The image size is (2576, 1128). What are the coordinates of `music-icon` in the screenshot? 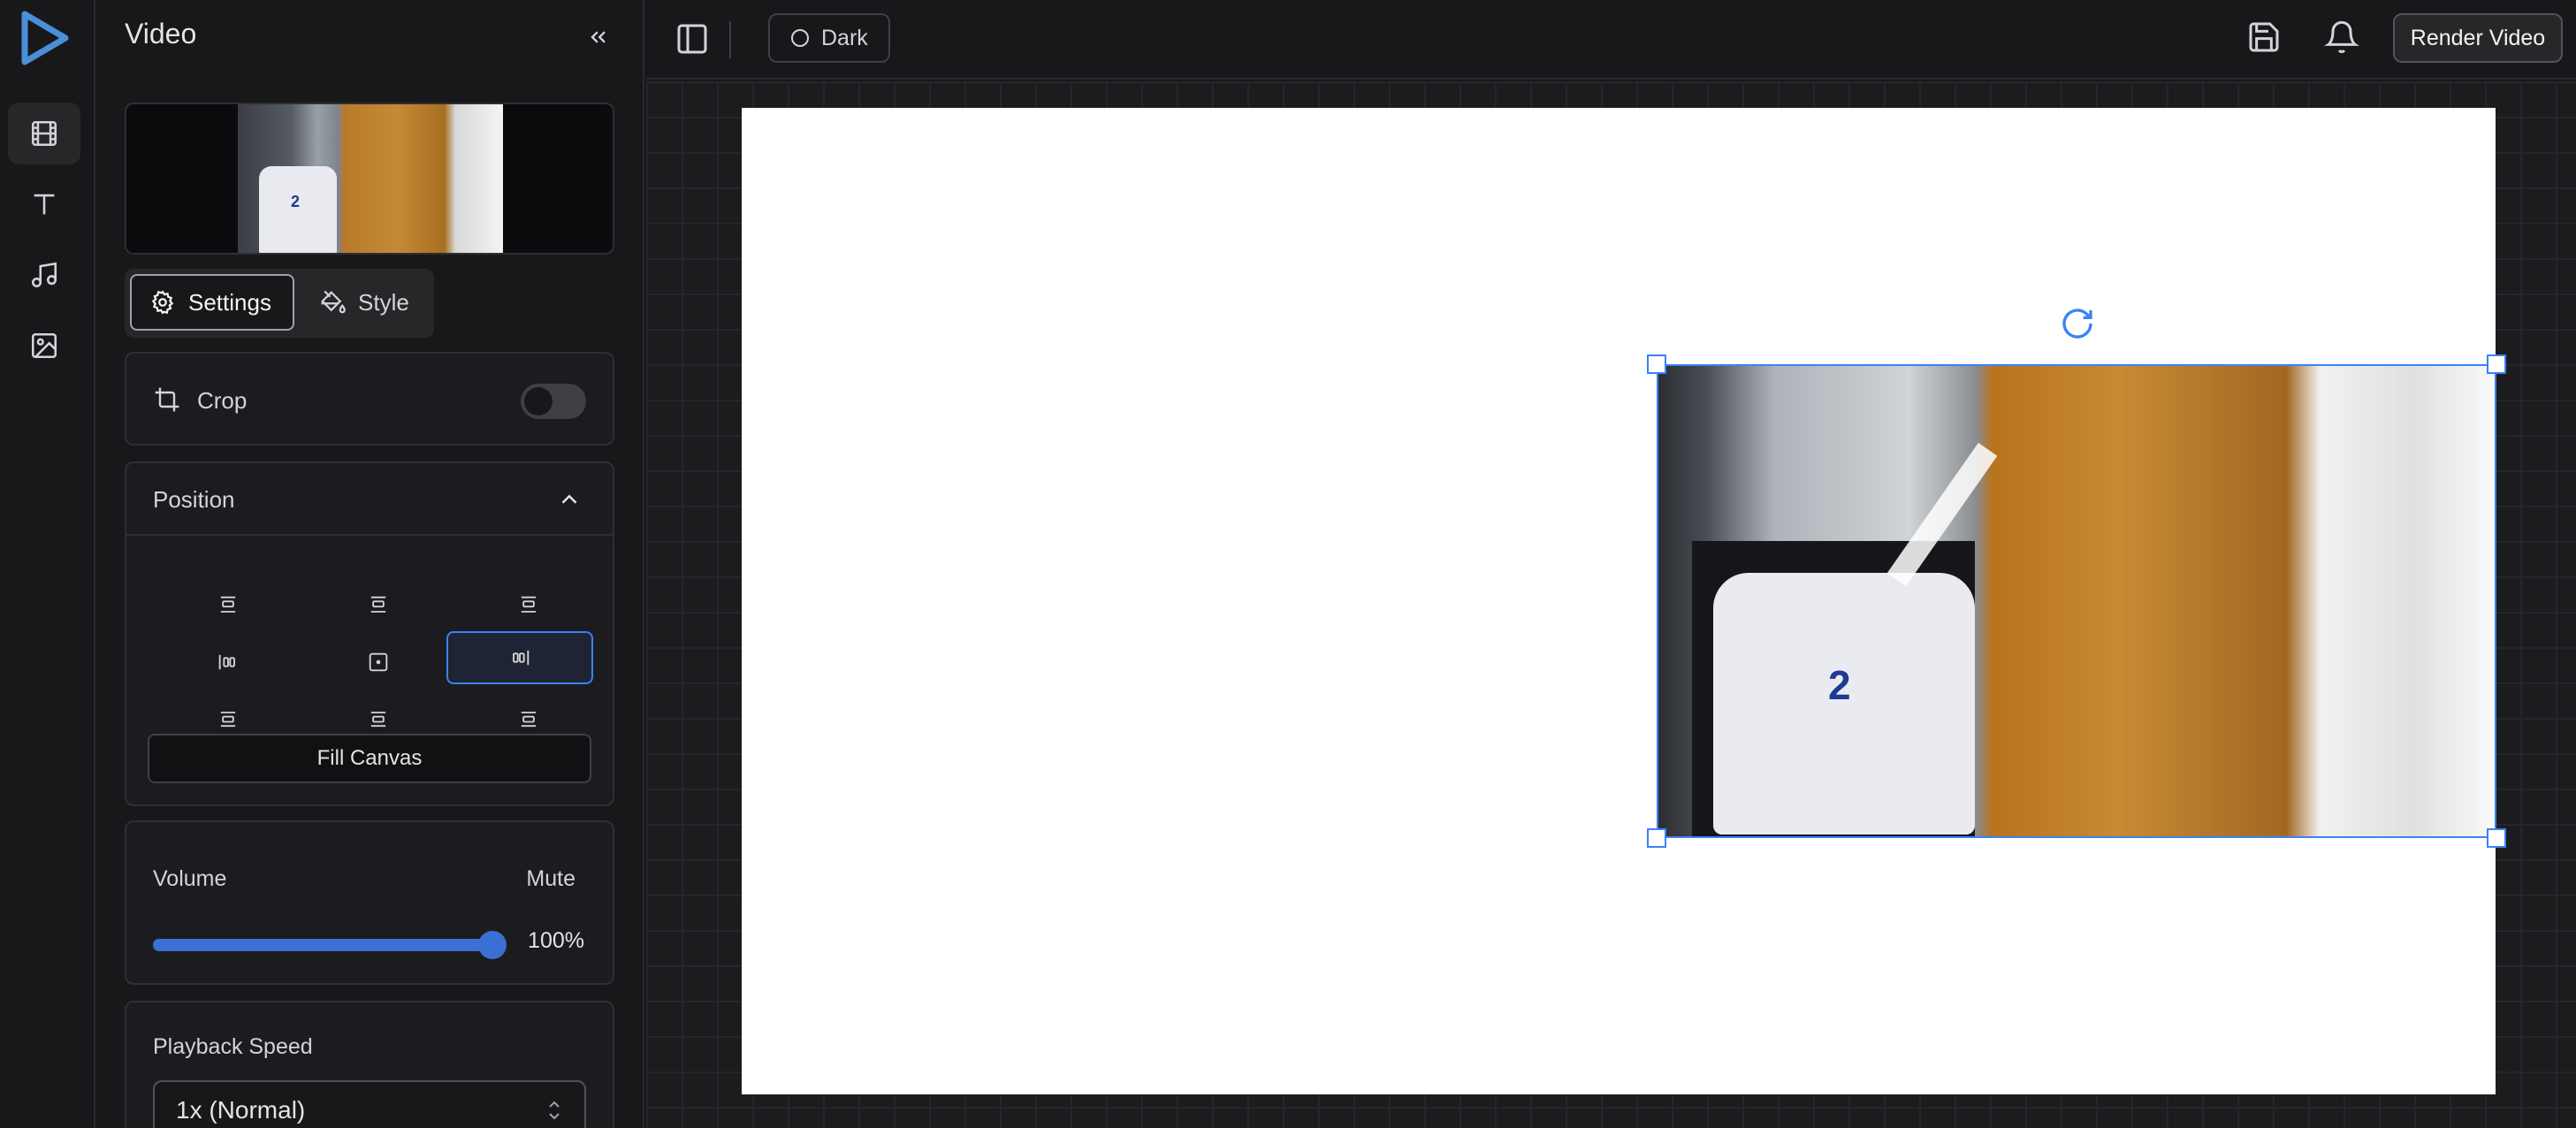 It's located at (44, 275).